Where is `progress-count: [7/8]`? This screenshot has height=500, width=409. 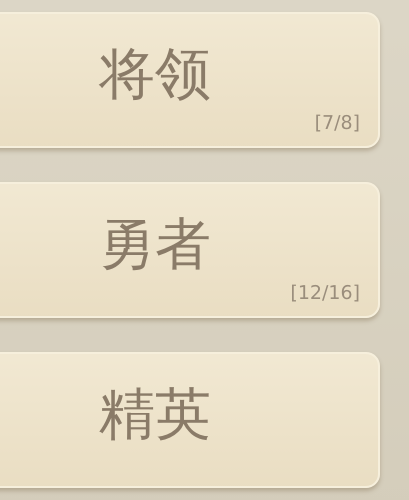 progress-count: [7/8] is located at coordinates (337, 123).